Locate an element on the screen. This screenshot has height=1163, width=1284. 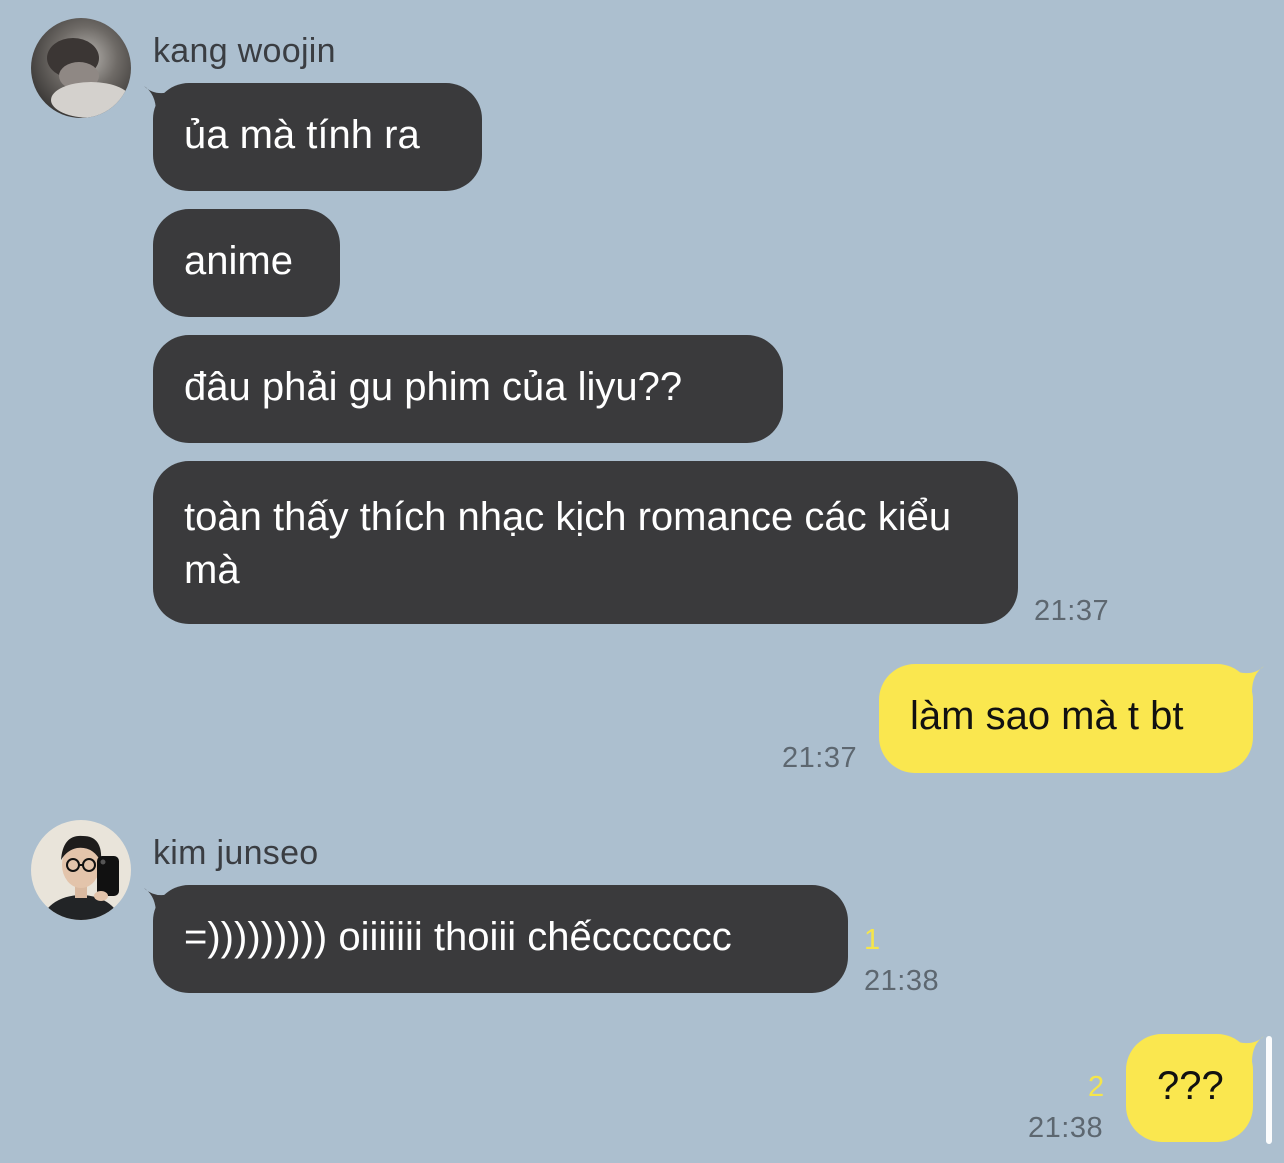
sender-name: kim junseo is located at coordinates (236, 853).